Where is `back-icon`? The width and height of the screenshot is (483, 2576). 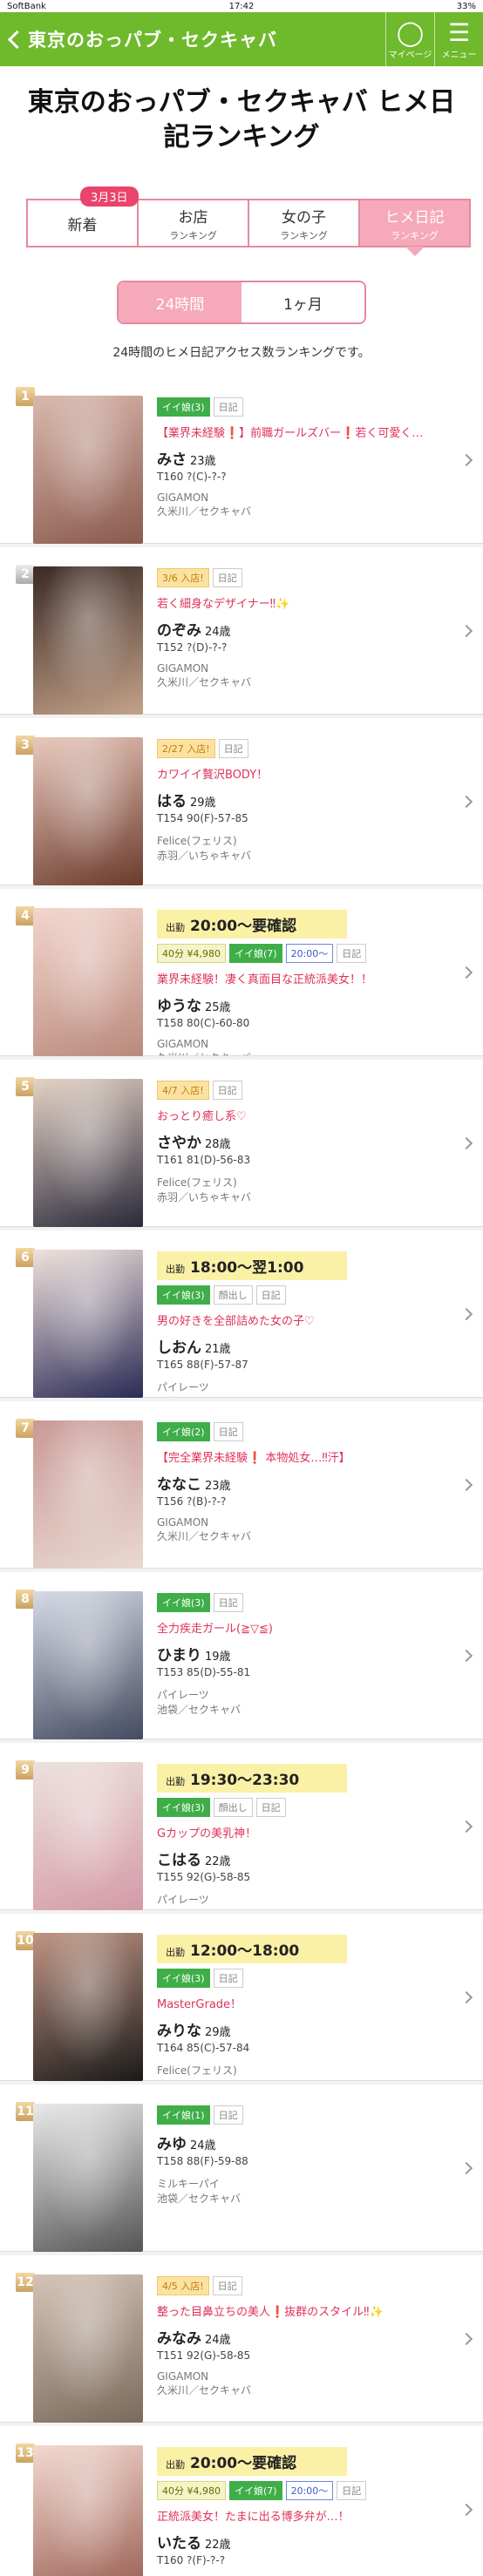
back-icon is located at coordinates (14, 39).